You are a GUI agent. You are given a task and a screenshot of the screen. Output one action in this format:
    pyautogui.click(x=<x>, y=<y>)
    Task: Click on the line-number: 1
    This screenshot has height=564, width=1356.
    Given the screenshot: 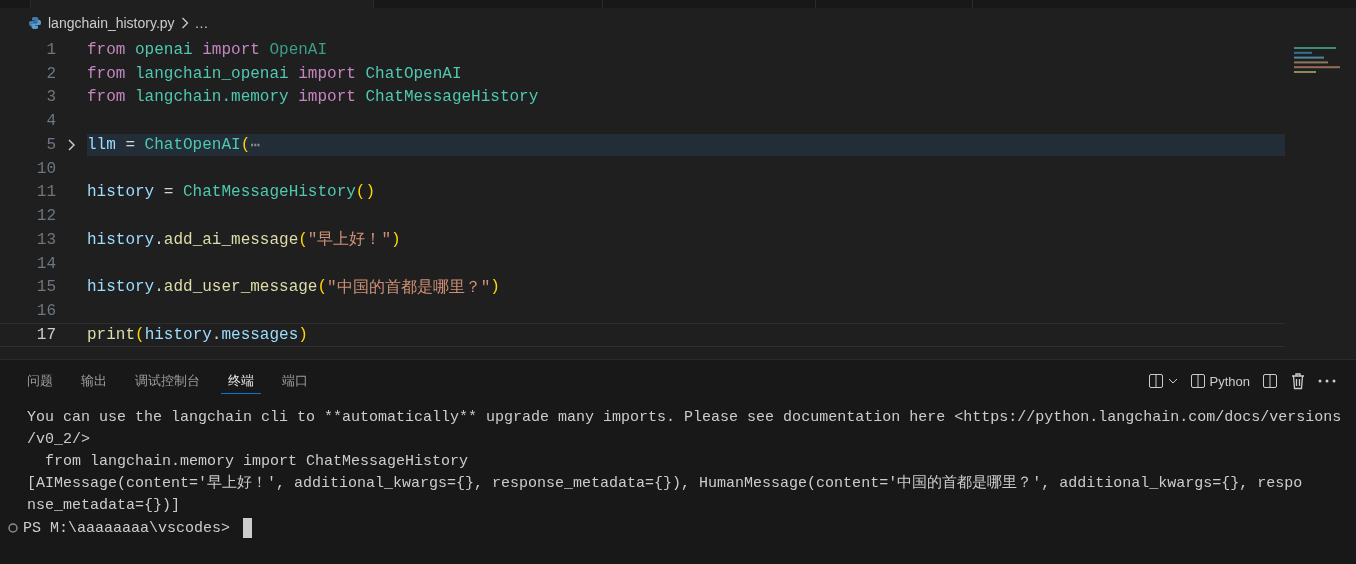 What is the action you would take?
    pyautogui.click(x=50, y=49)
    